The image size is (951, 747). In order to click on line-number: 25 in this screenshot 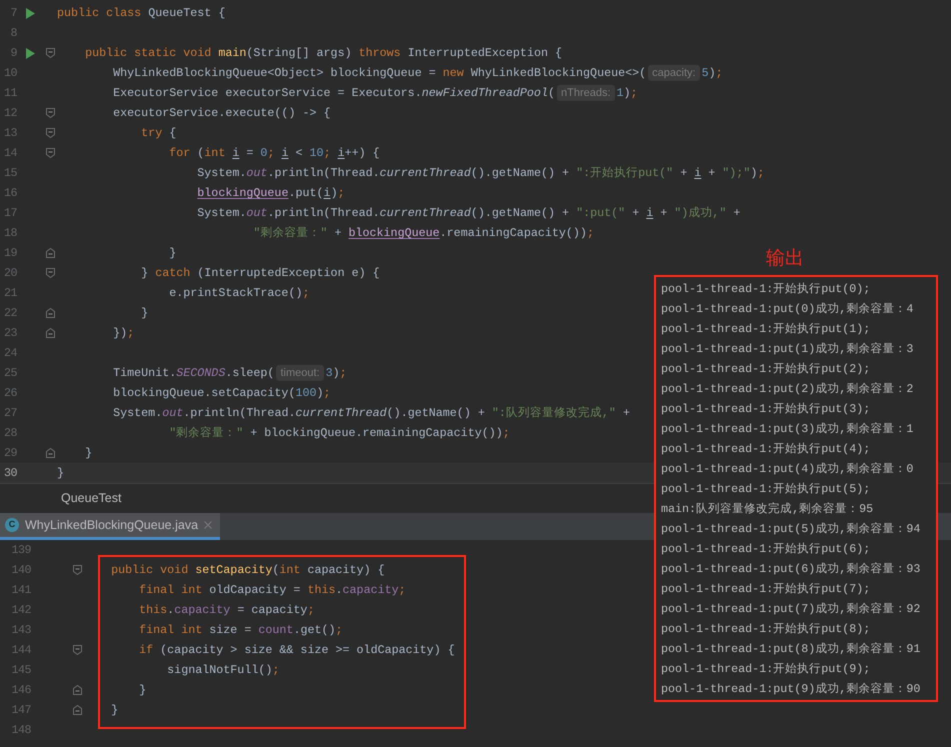, I will do `click(9, 373)`.